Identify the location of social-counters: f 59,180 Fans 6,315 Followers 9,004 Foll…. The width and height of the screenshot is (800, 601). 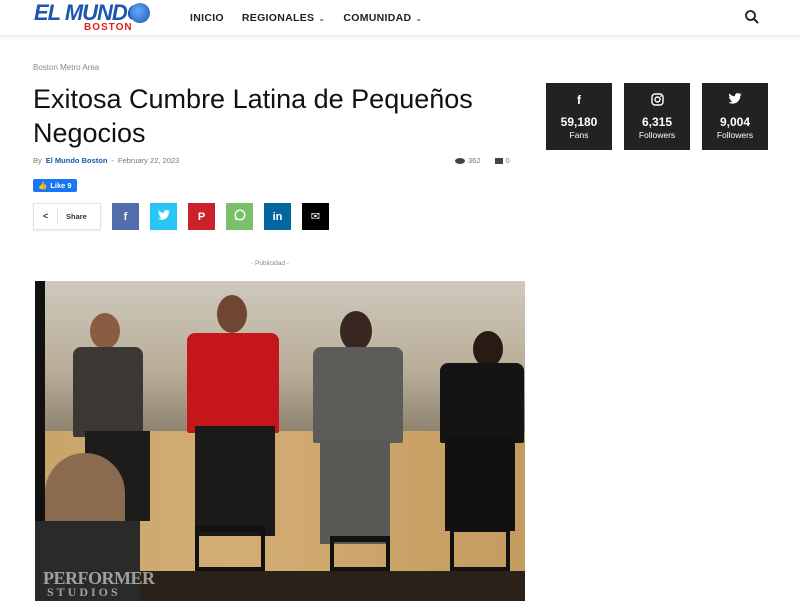
(657, 116).